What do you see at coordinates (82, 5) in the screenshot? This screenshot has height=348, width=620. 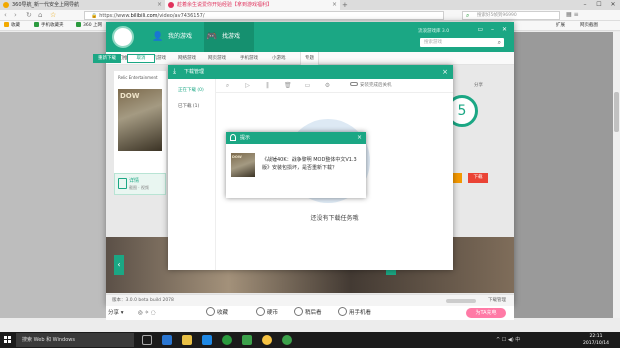 I see `browser-tab-360-nav: 360导航_新一代安全上网导航 ×` at bounding box center [82, 5].